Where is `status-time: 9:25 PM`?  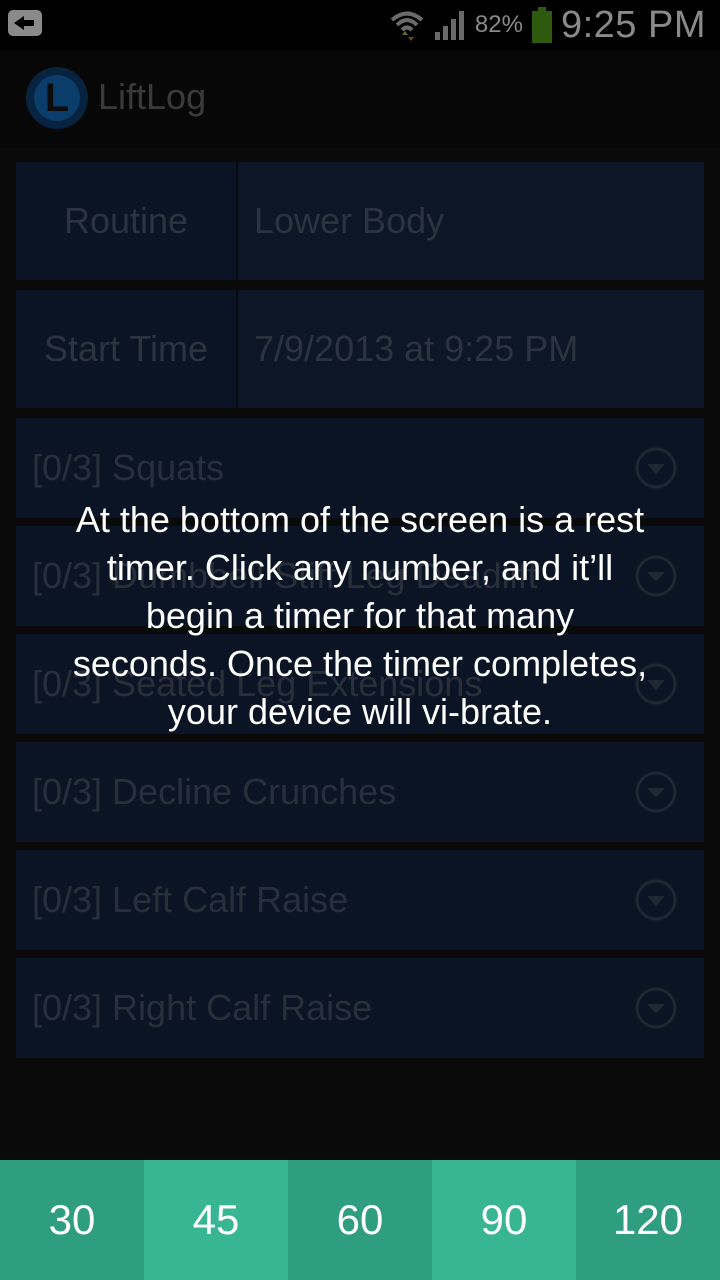 status-time: 9:25 PM is located at coordinates (633, 24).